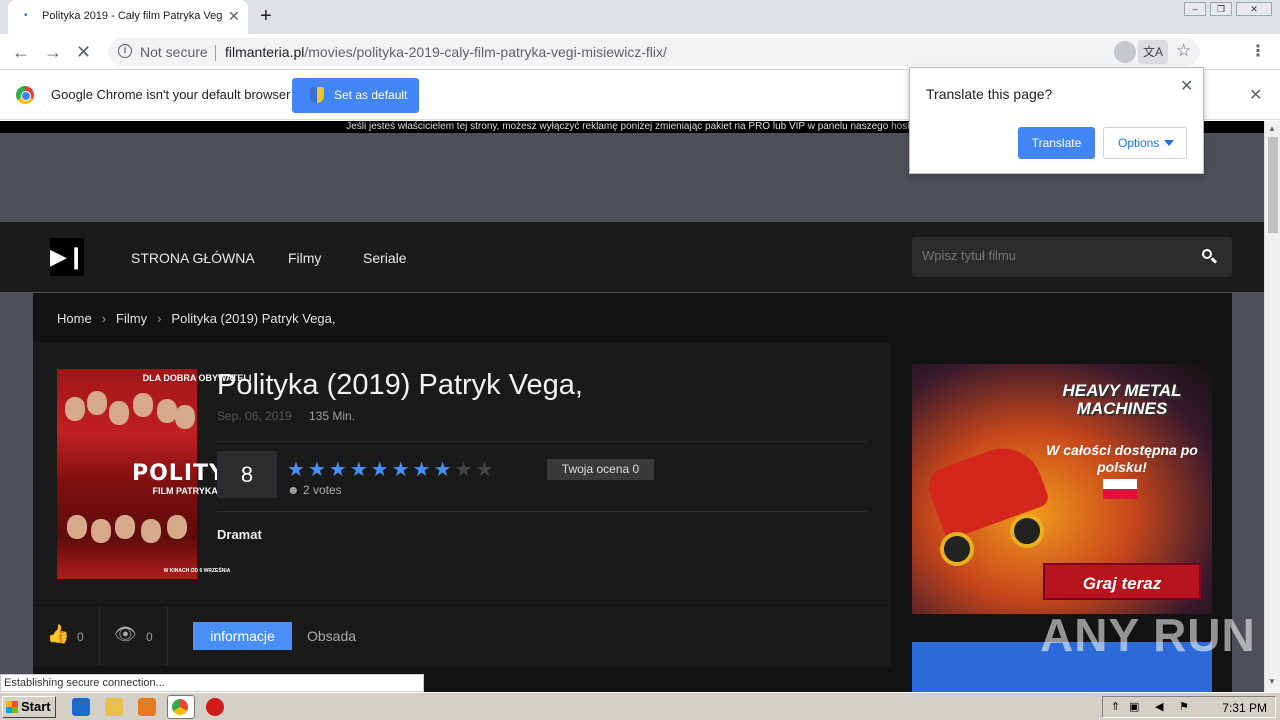  I want to click on tab-information: informacje, so click(242, 636).